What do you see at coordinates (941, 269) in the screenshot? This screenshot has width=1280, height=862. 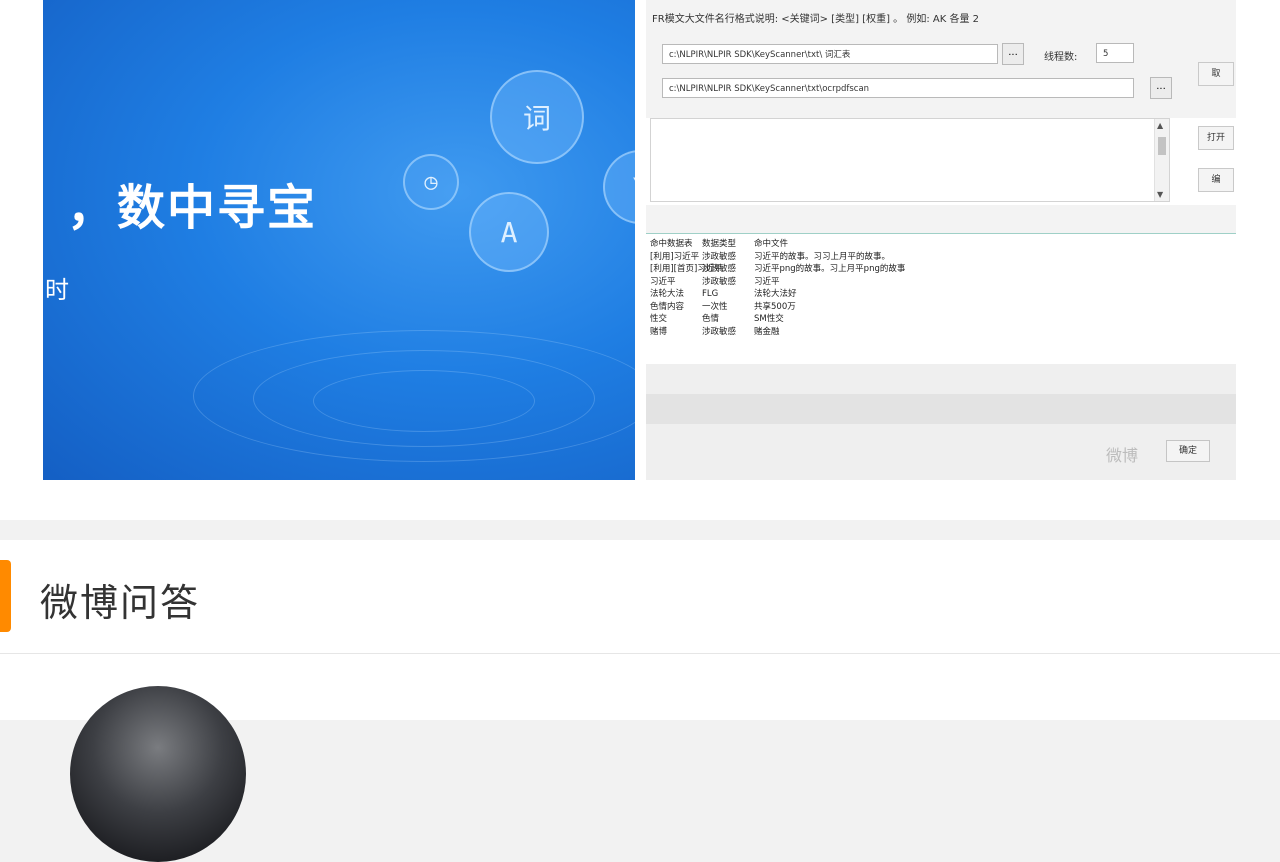 I see `table-row: [利用][首页]习近平 涉政敏感 习近平png的故事。习上月平png的故事` at bounding box center [941, 269].